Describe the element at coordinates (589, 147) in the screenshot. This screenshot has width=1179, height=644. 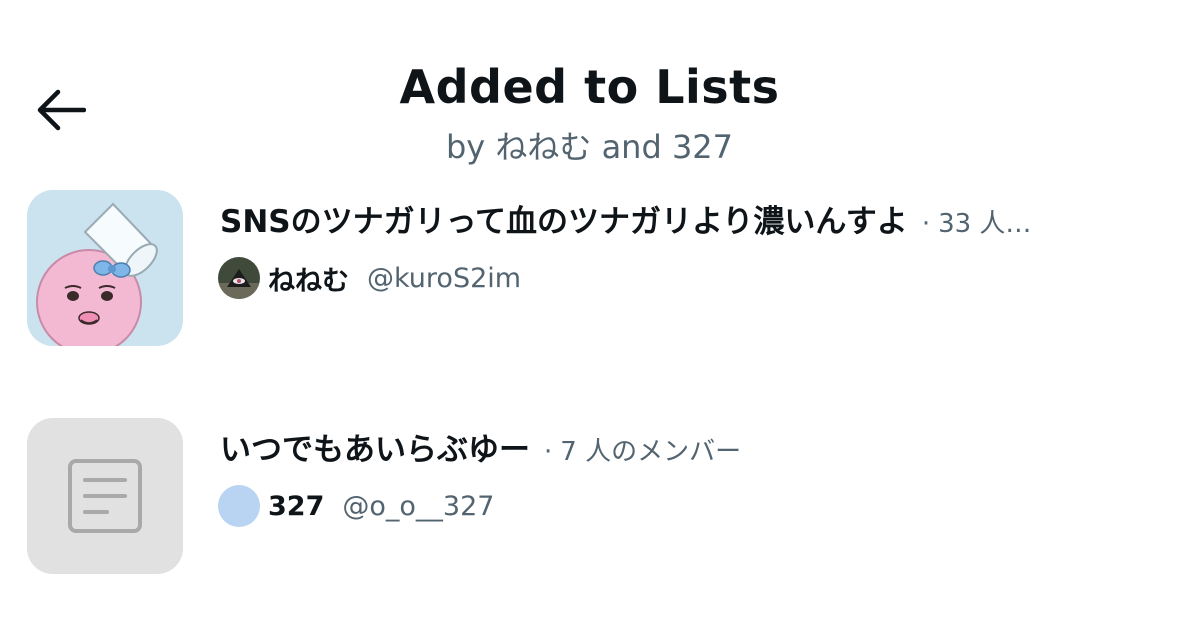
I see `page-subtitle: by ねねむ and 327` at that location.